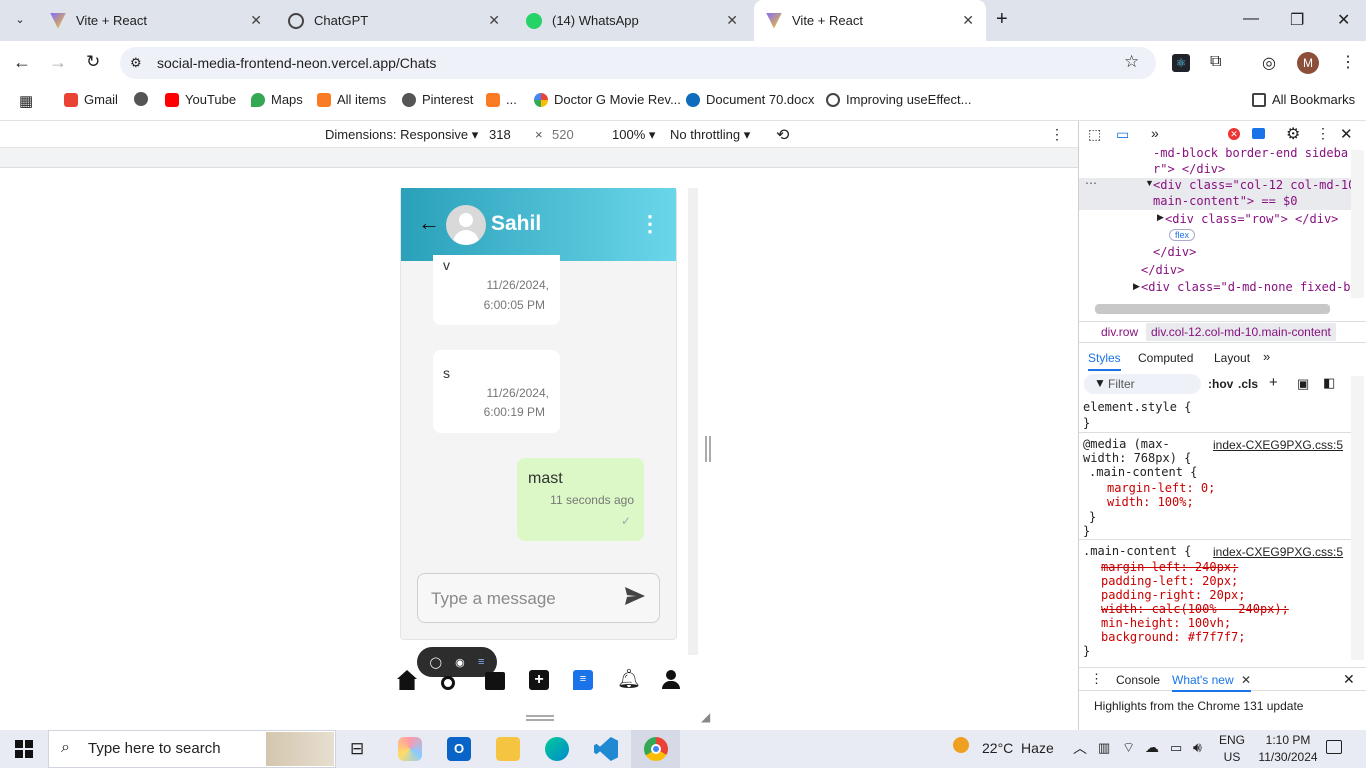 The image size is (1366, 768). I want to click on avatar: M, so click(1308, 63).